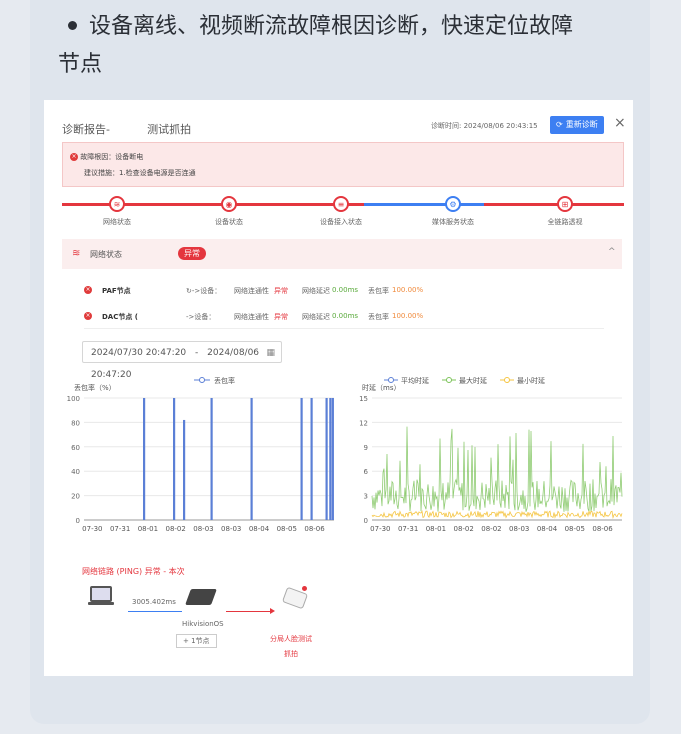 Image resolution: width=681 pixels, height=734 pixels. What do you see at coordinates (453, 222) in the screenshot?
I see `step-label: 媒体服务状态` at bounding box center [453, 222].